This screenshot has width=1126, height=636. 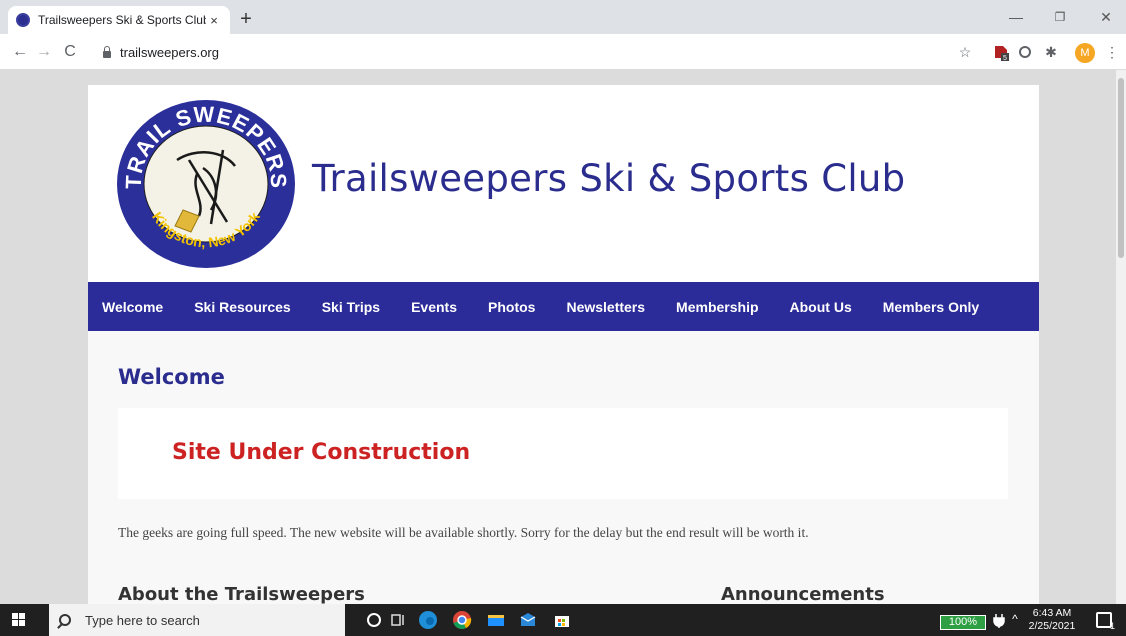 I want to click on nav-about-us: About Us, so click(x=821, y=307).